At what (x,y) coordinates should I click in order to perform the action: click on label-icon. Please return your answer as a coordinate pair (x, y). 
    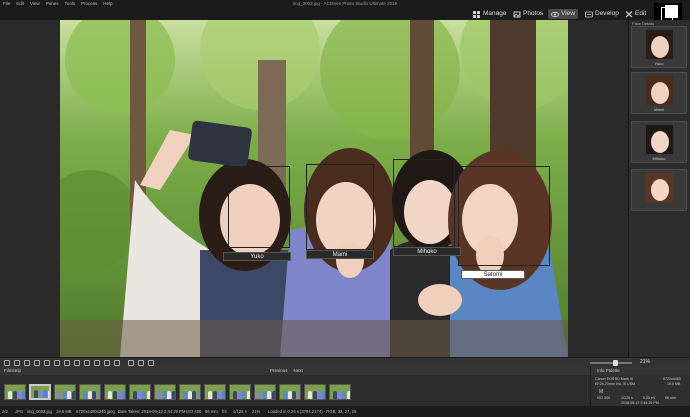
    Looking at the image, I should click on (151, 363).